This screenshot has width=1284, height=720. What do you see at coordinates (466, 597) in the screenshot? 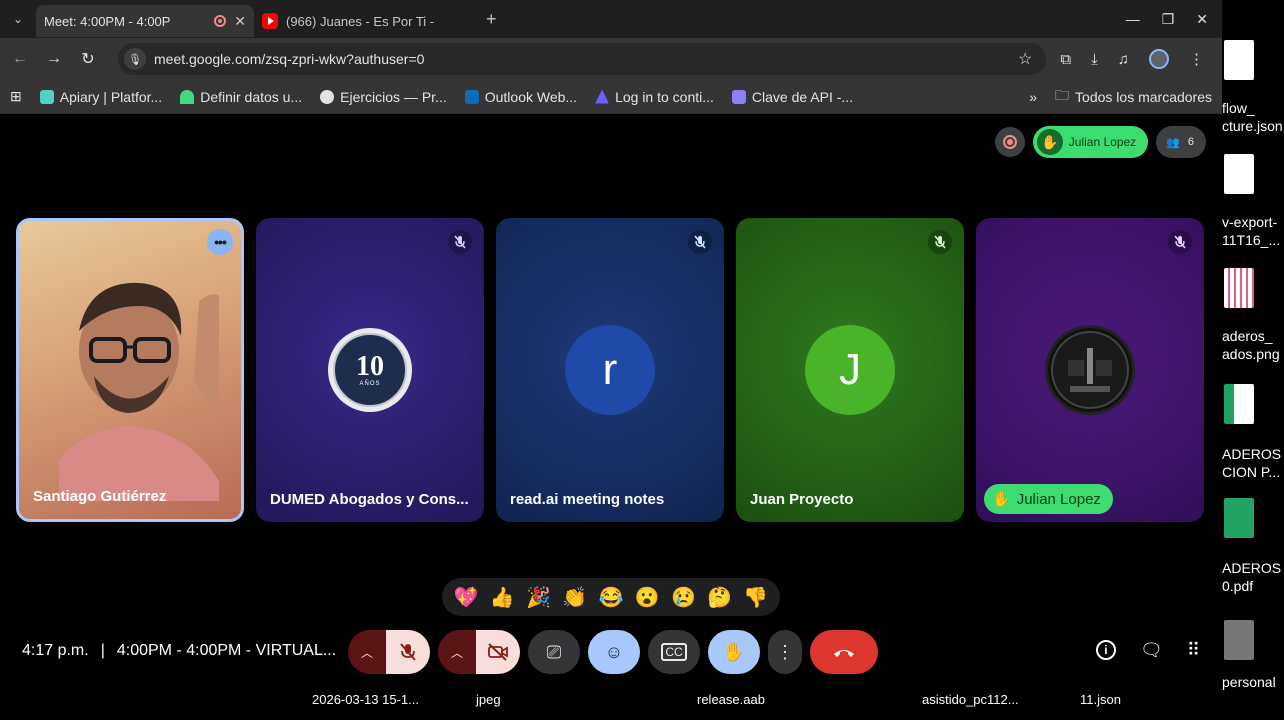
I see `reaction-heart-icon: 💖` at bounding box center [466, 597].